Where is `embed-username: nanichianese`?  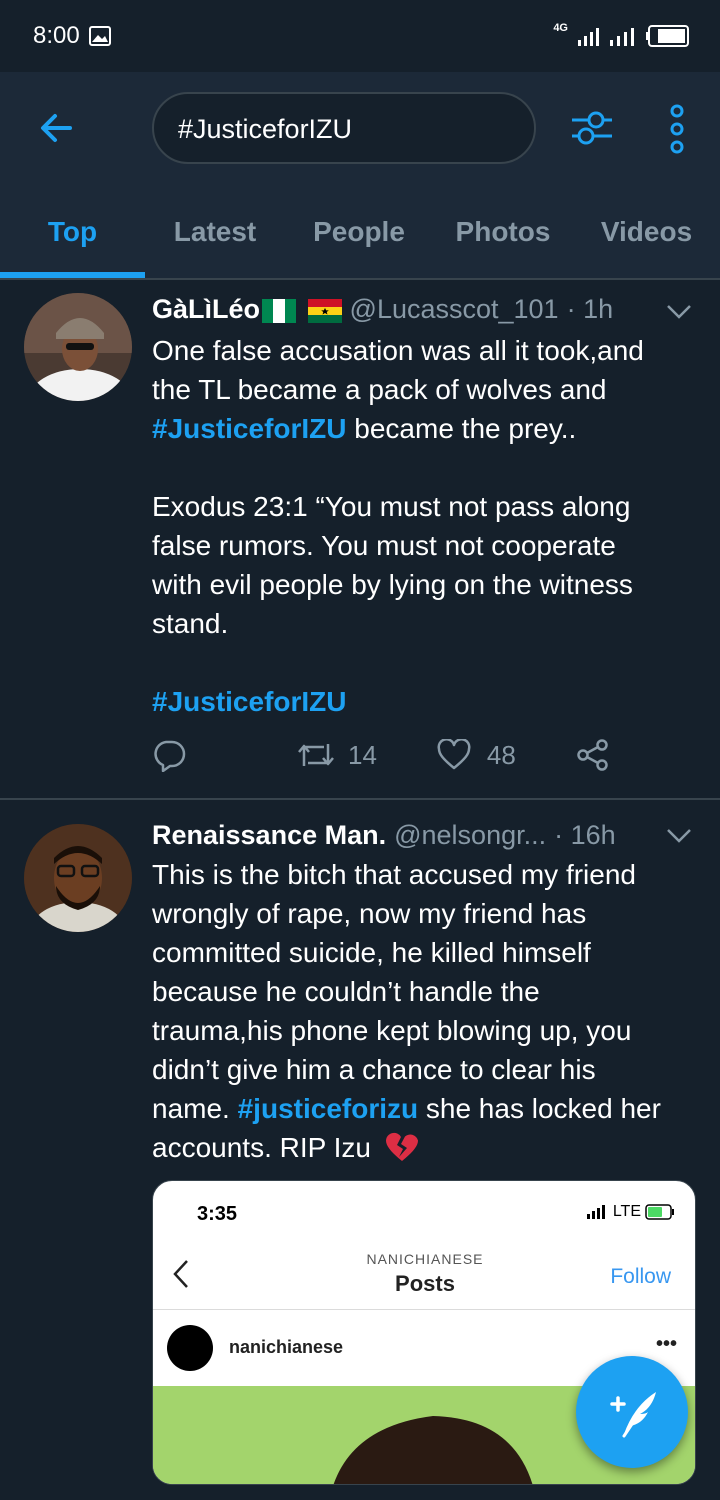
embed-username: nanichianese is located at coordinates (286, 1347).